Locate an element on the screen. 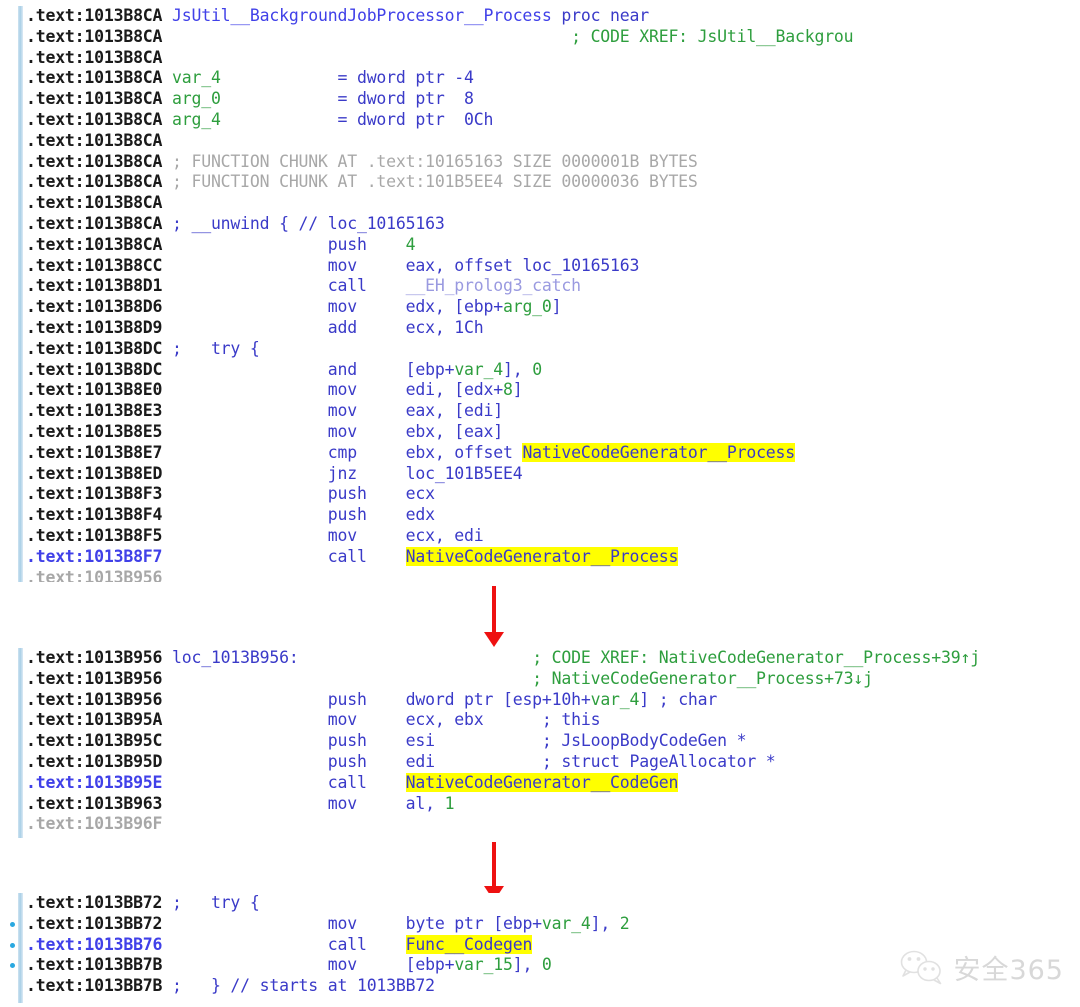 This screenshot has height=1007, width=1080. code-line: .text:1013B8CA push 4 is located at coordinates (540, 245).